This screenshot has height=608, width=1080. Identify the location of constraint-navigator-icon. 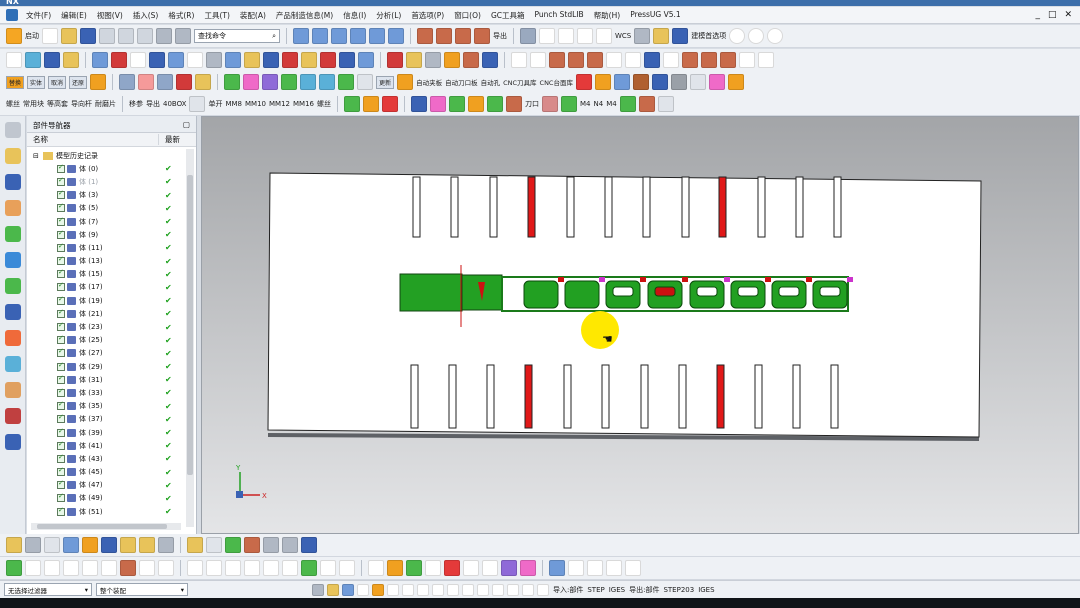
(12, 208).